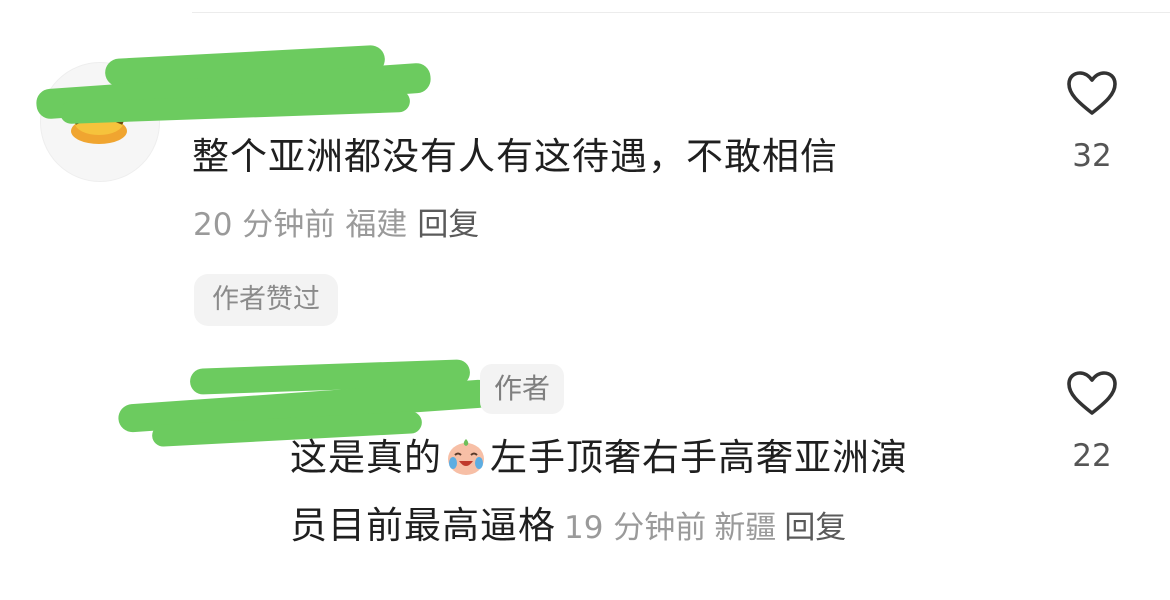 This screenshot has height=600, width=1170. I want to click on comment-text-line-2: 员目前最高逼格 19 分钟前 新疆 回复, so click(572, 527).